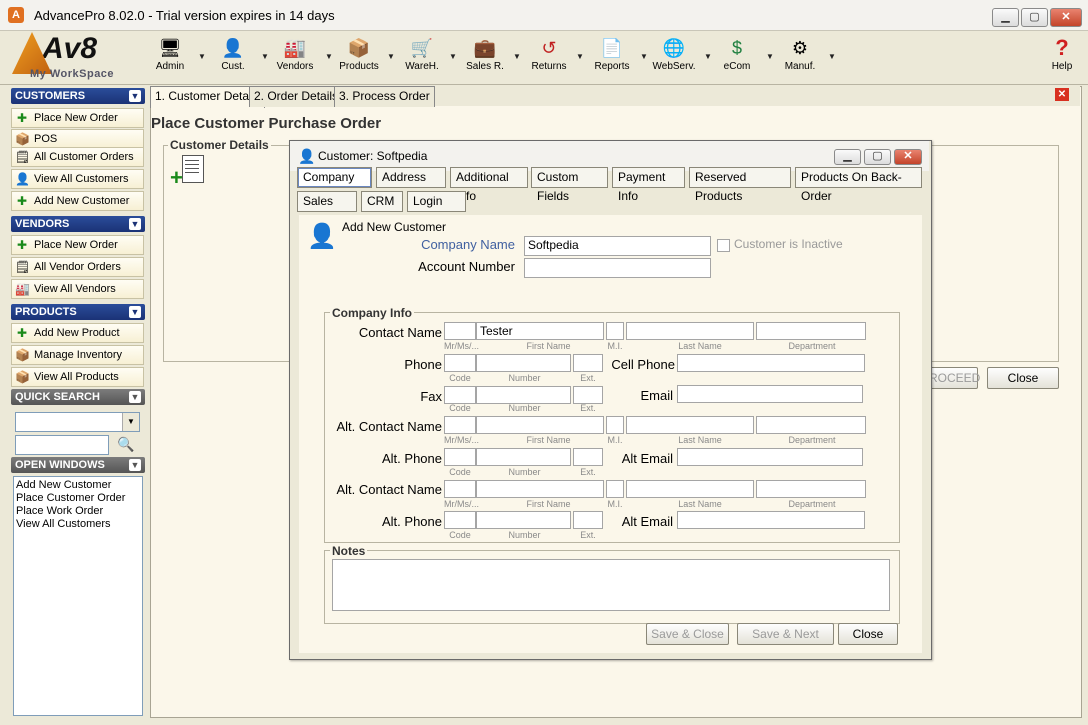 This screenshot has height=725, width=1088. Describe the element at coordinates (569, 185) in the screenshot. I see `tab-custom-fields: Custom Fields` at that location.